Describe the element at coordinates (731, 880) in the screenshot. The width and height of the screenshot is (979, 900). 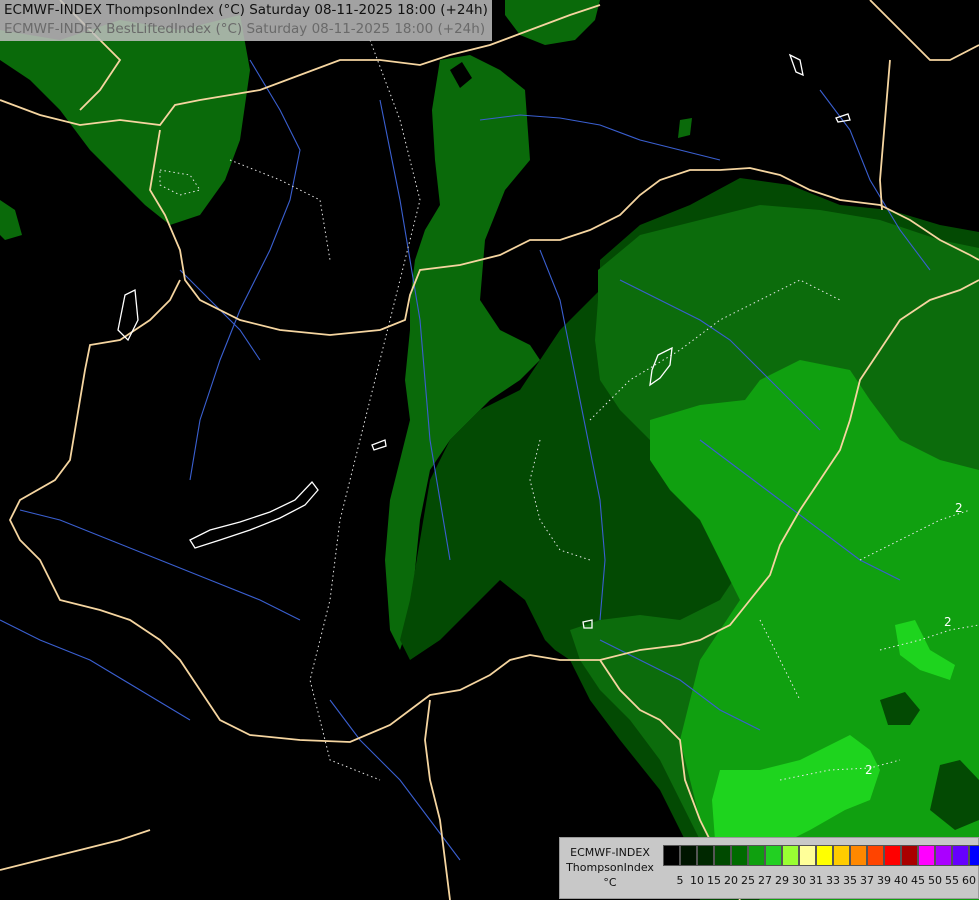
I see `legend-tick-label: 20` at that location.